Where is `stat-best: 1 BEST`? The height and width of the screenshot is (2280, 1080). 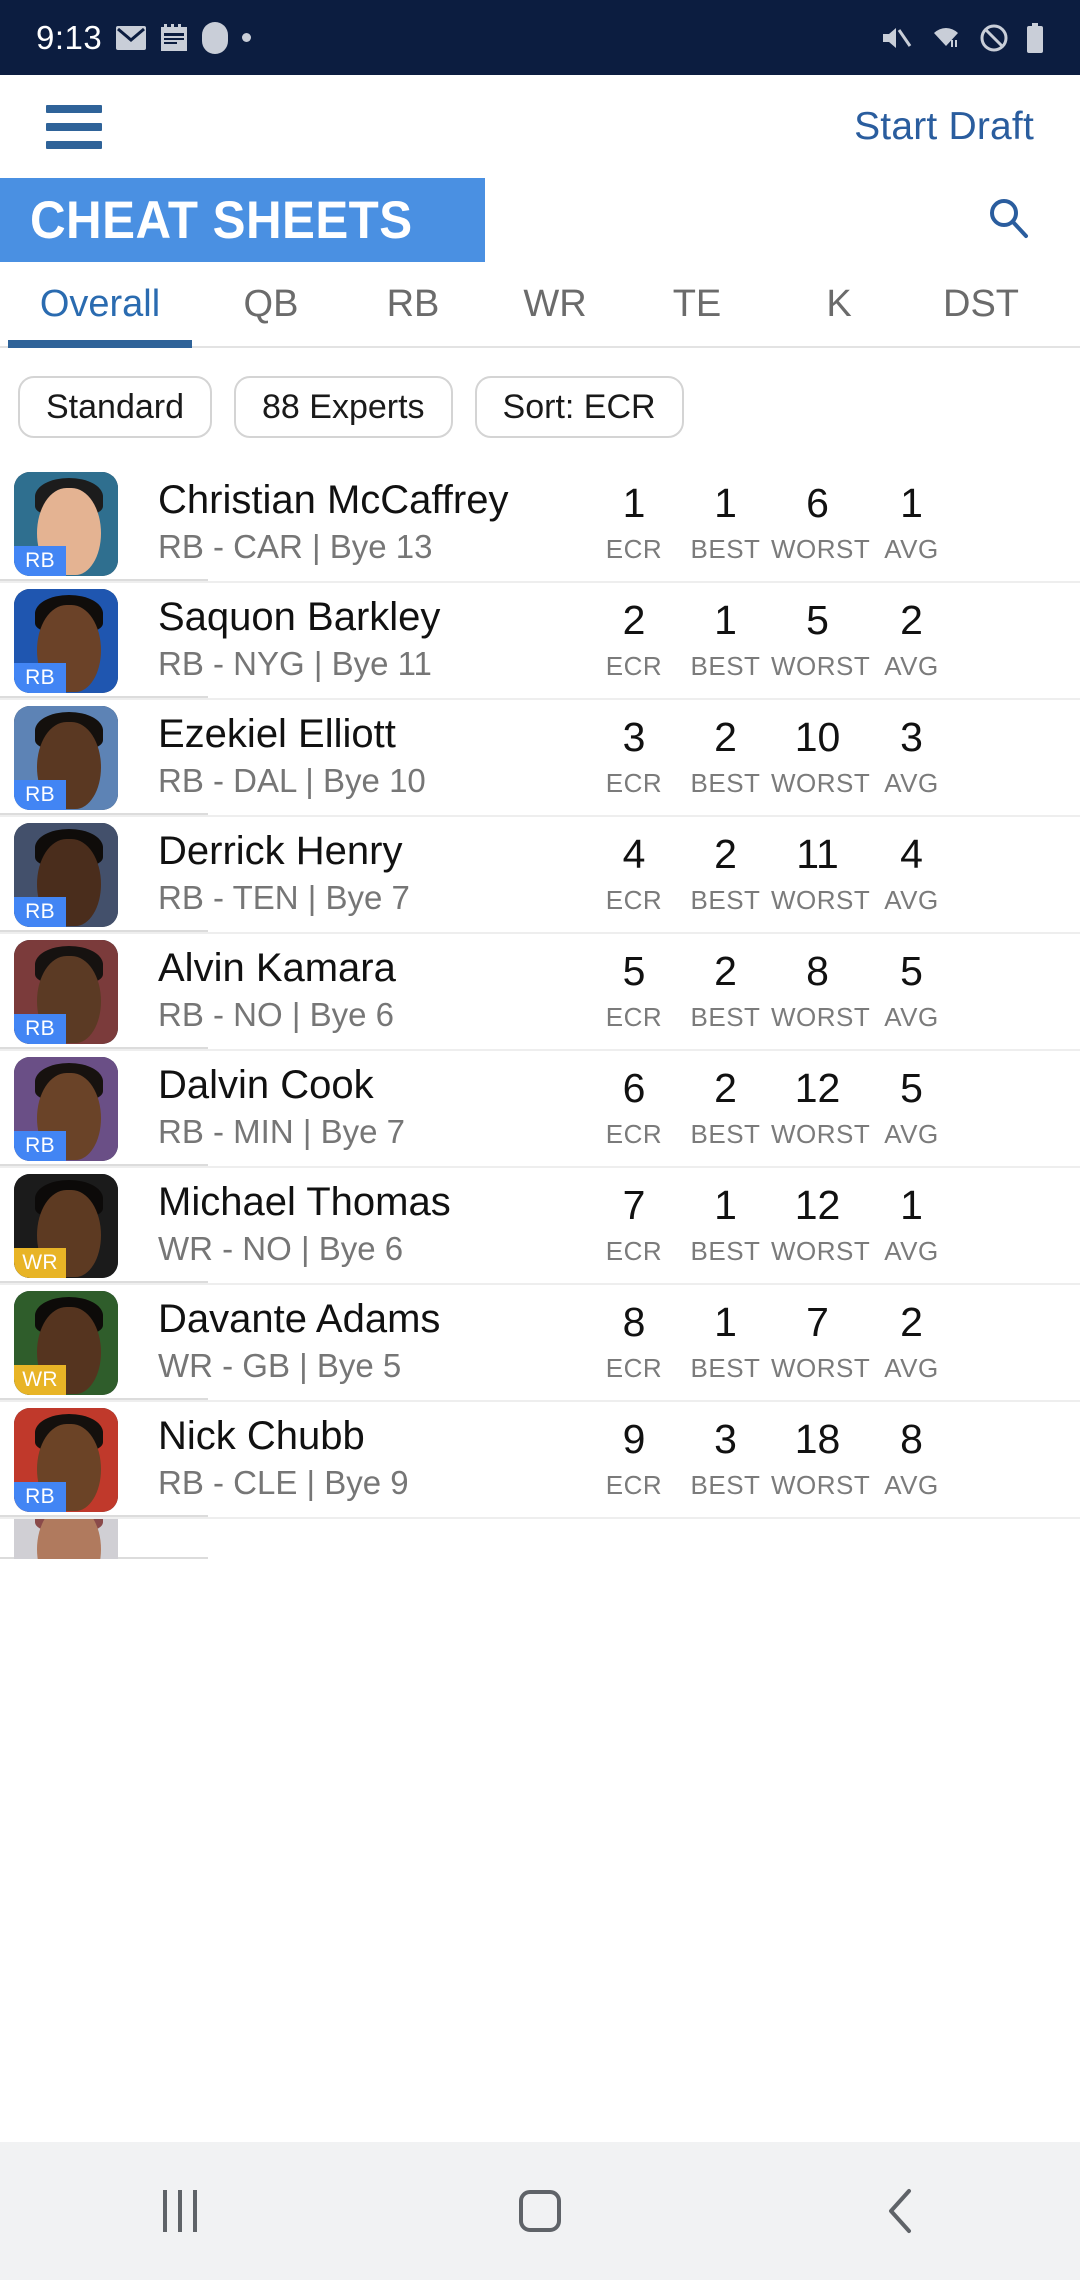 stat-best: 1 BEST is located at coordinates (725, 1225).